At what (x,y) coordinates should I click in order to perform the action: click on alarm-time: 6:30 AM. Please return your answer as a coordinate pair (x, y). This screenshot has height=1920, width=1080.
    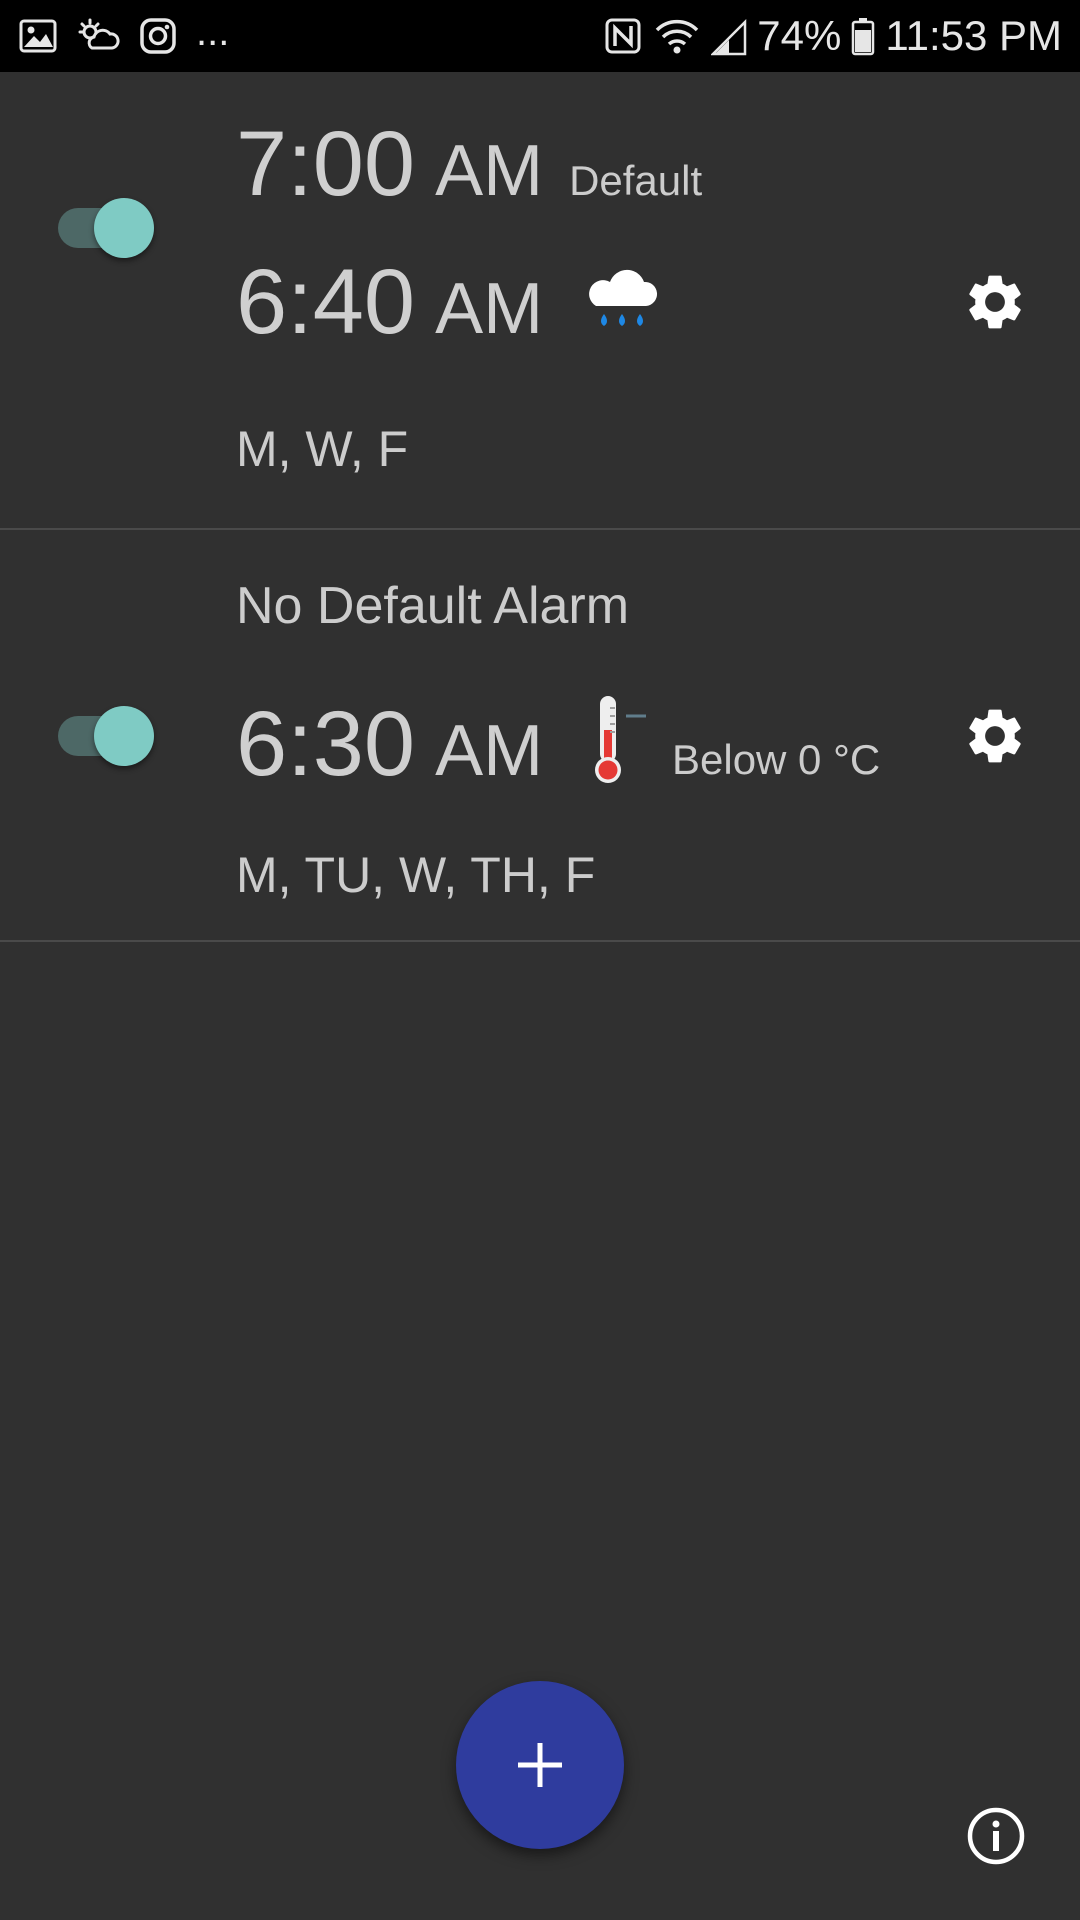
    Looking at the image, I should click on (389, 744).